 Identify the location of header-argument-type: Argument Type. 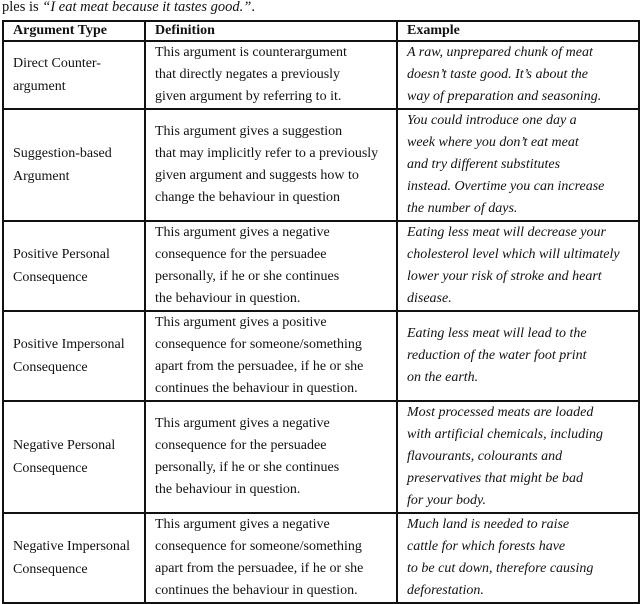
(74, 31).